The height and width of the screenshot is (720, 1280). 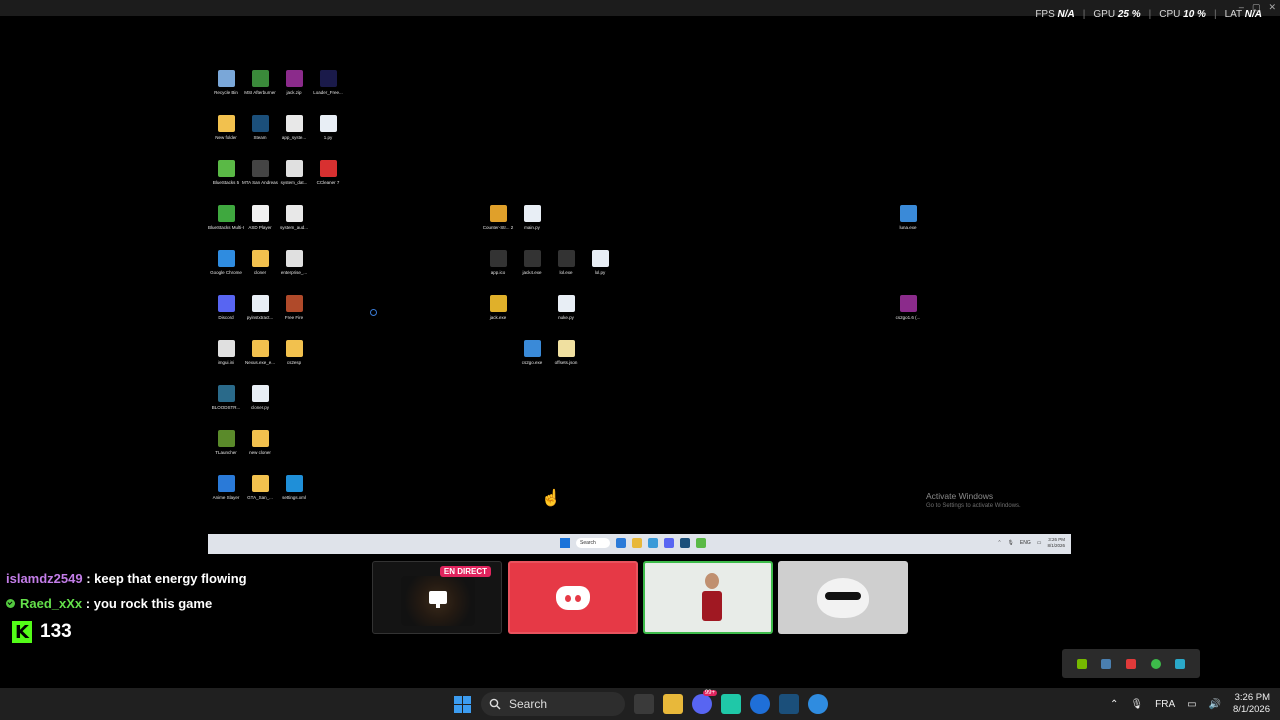 I want to click on desktop-icon: nuke.py, so click(x=566, y=308).